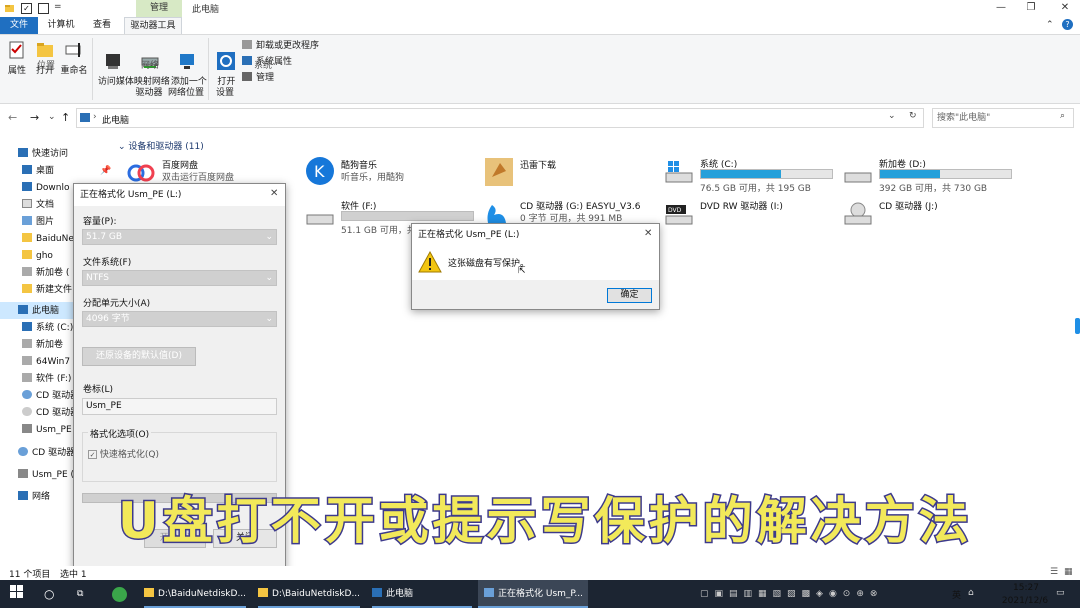 This screenshot has height=608, width=1080. Describe the element at coordinates (84, 594) in the screenshot. I see `task-view-icon: ⧉` at that location.